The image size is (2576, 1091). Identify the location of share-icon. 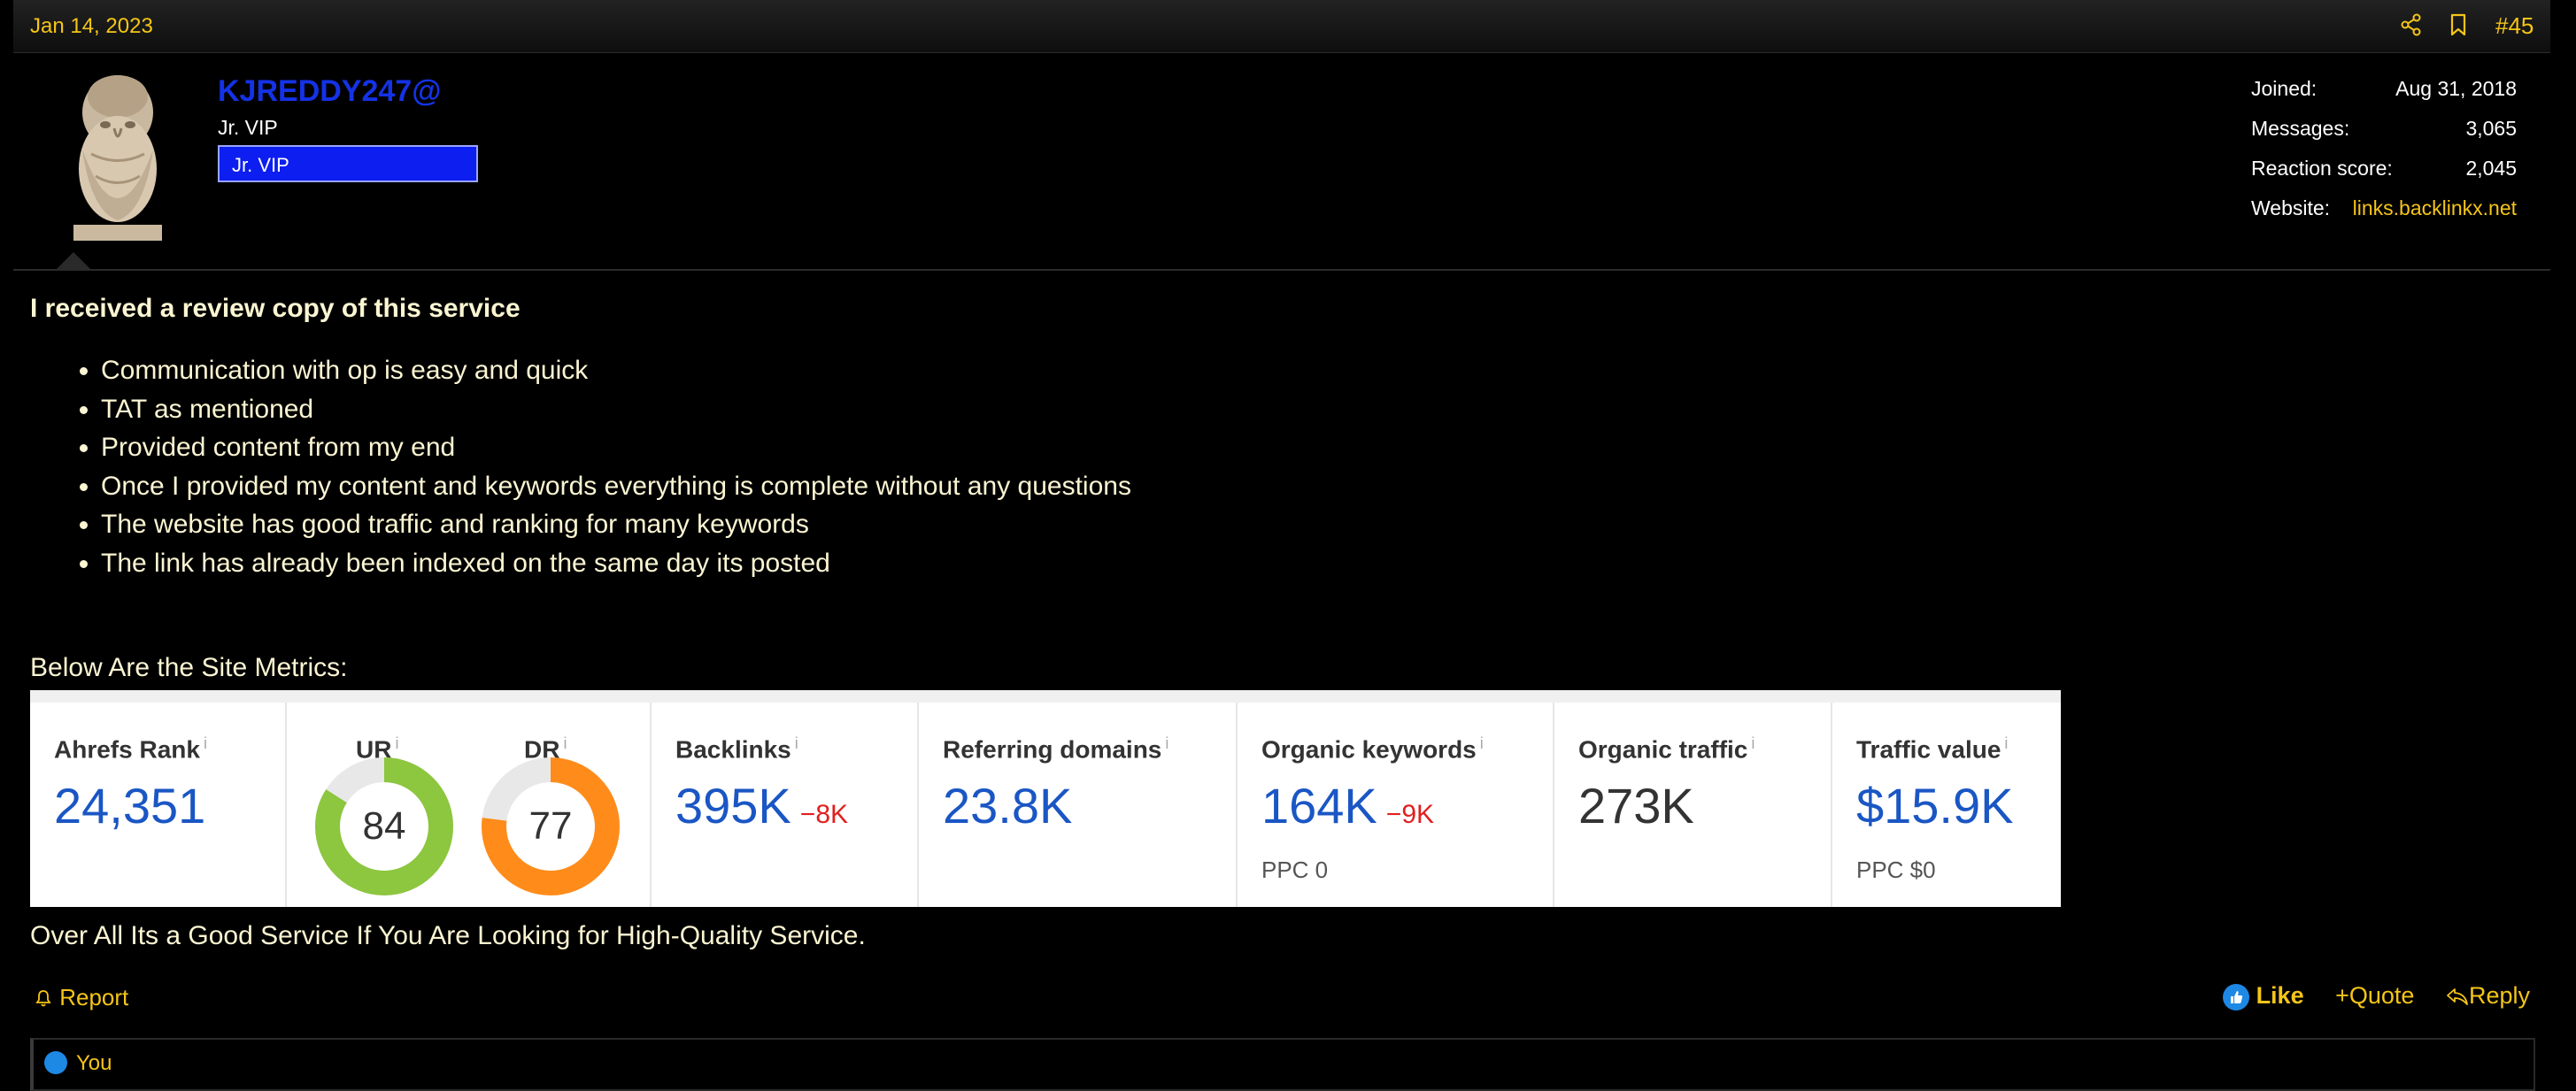
(2411, 25).